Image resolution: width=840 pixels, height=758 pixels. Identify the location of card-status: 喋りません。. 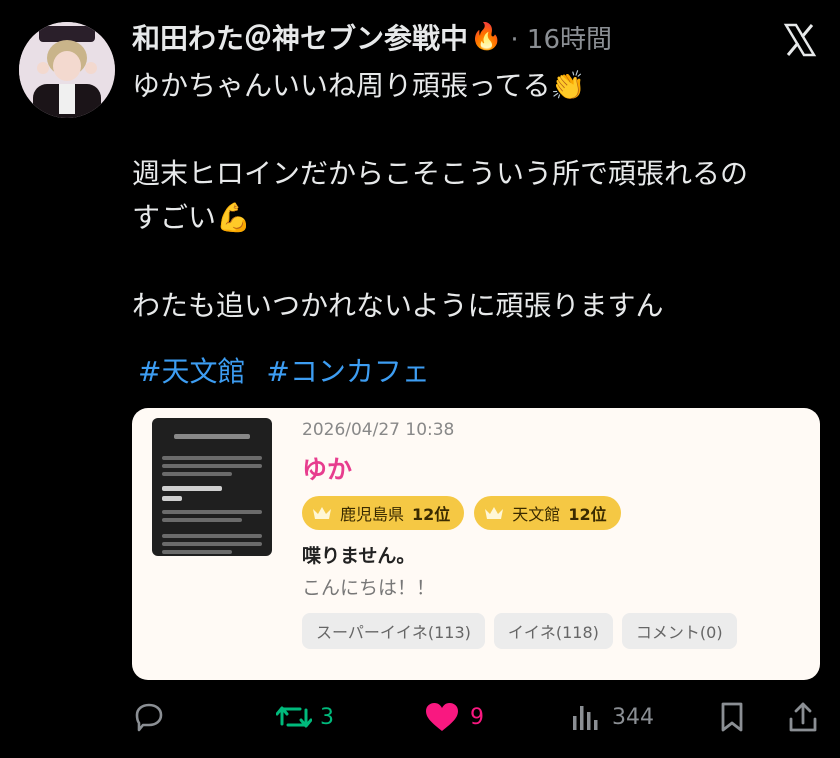
(359, 556).